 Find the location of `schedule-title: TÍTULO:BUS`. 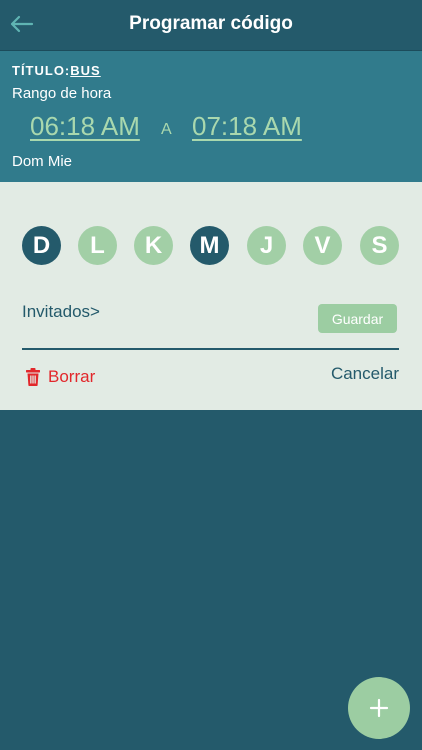

schedule-title: TÍTULO:BUS is located at coordinates (56, 70).